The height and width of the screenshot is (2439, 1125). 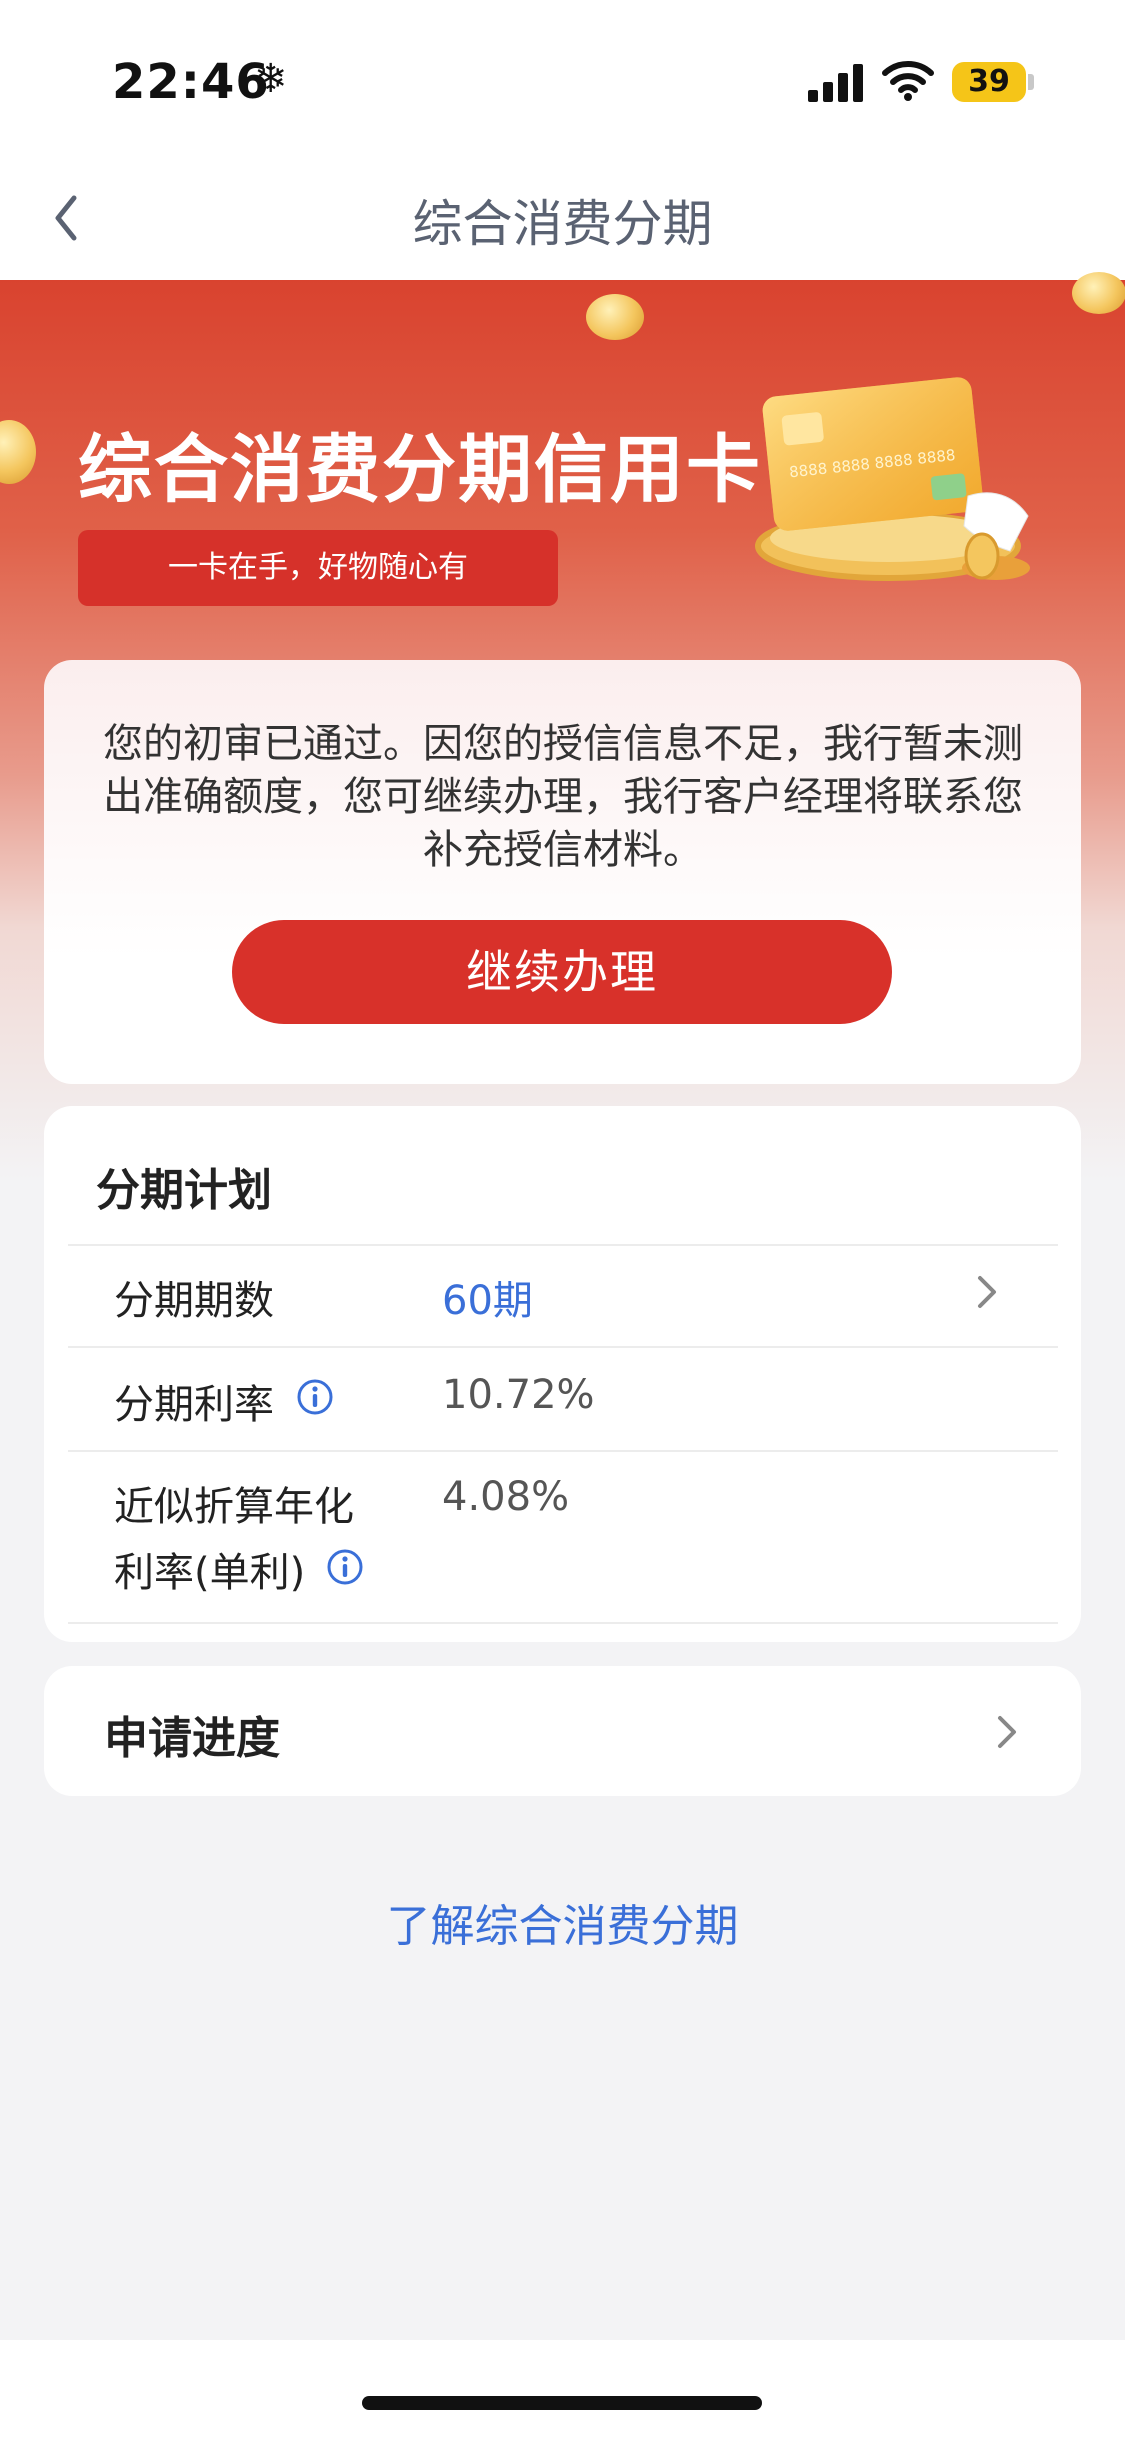 I want to click on plan-title: 分期计划, so click(x=184, y=1190).